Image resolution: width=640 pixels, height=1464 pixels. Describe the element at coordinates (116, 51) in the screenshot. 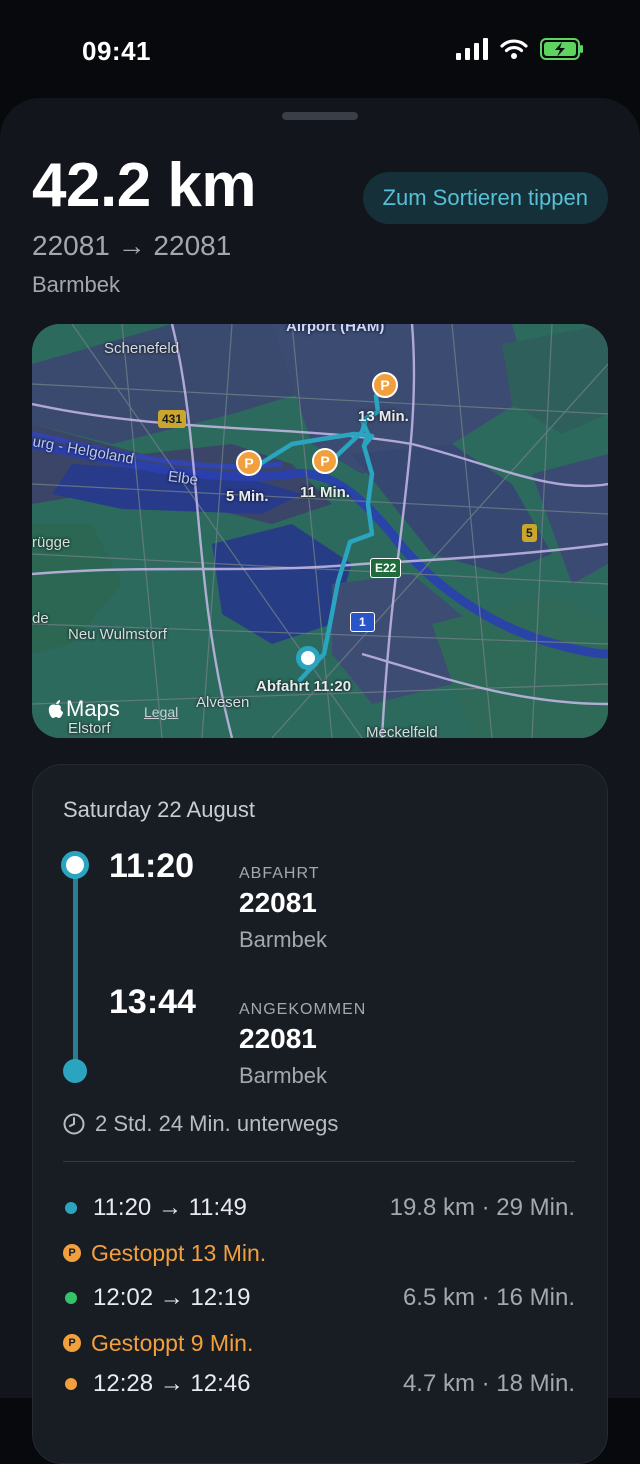

I see `status-time: 09:41` at that location.